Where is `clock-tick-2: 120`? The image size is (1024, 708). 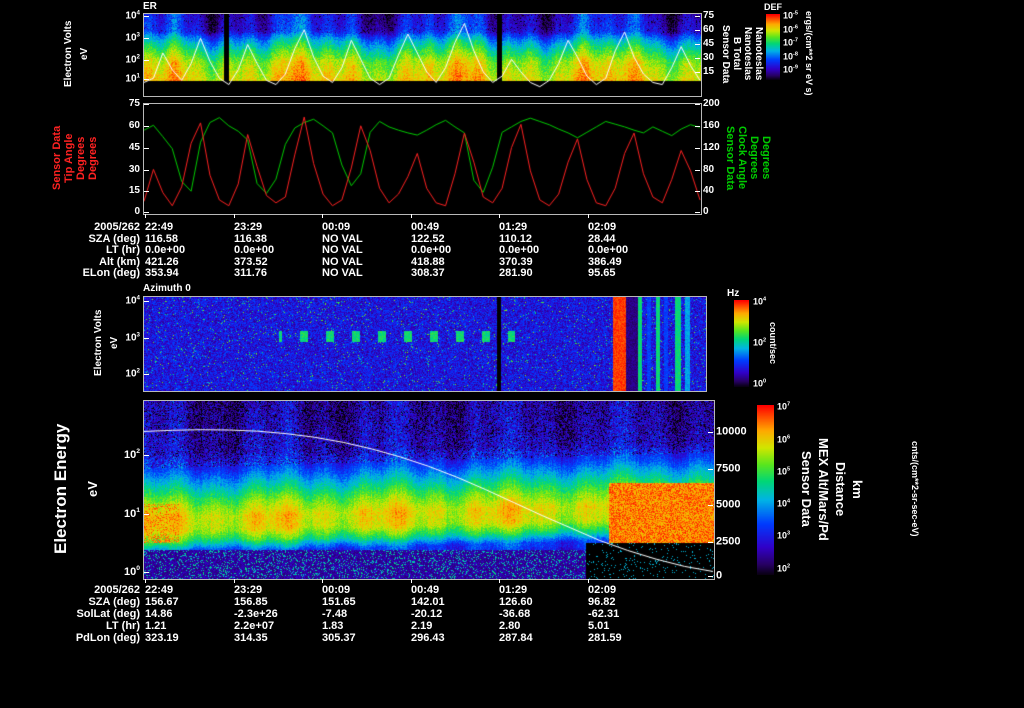 clock-tick-2: 120 is located at coordinates (711, 147).